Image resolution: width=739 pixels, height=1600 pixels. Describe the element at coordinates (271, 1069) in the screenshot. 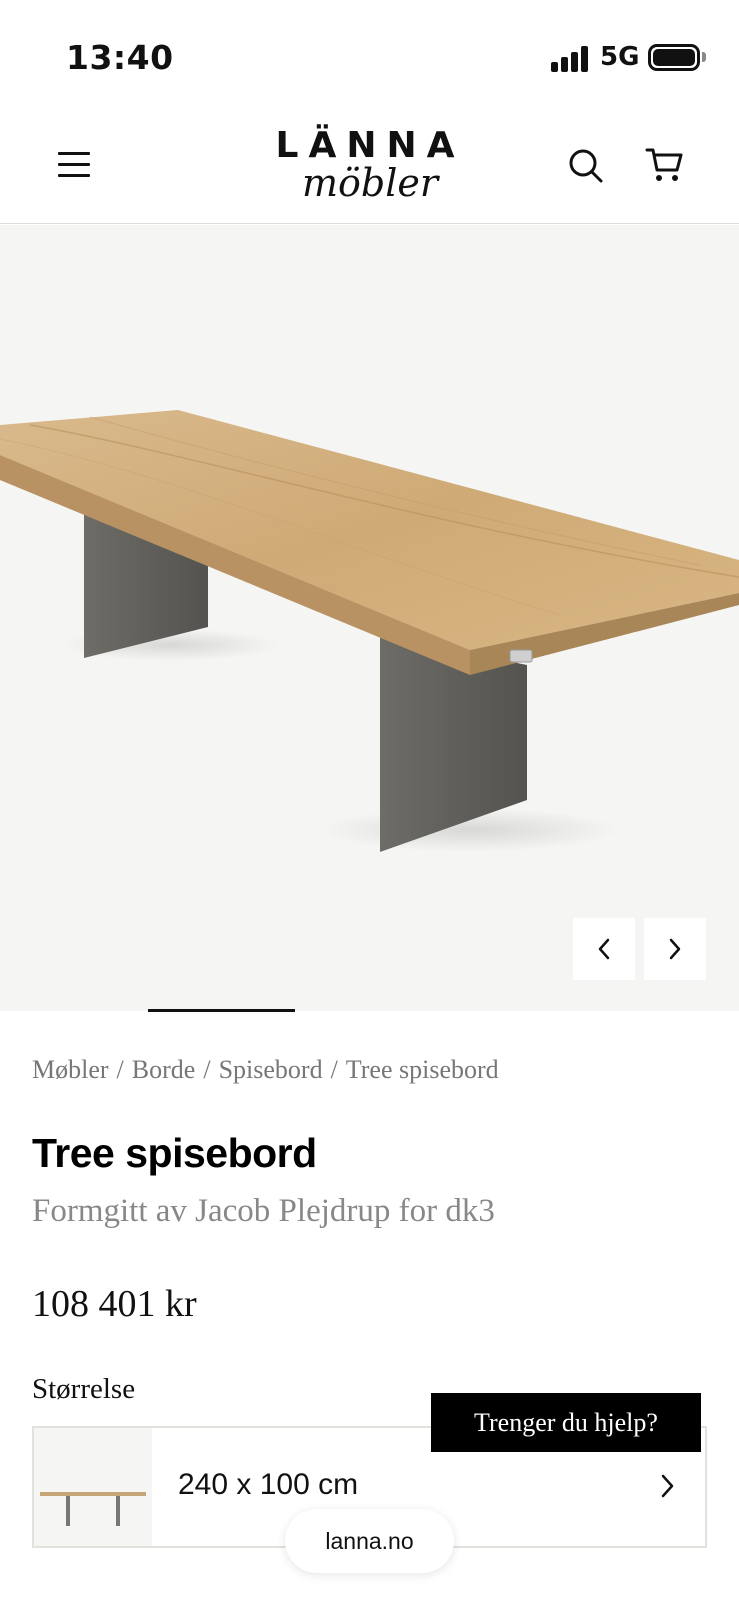

I see `breadcrumb-item-spisebord: Spisebord` at that location.